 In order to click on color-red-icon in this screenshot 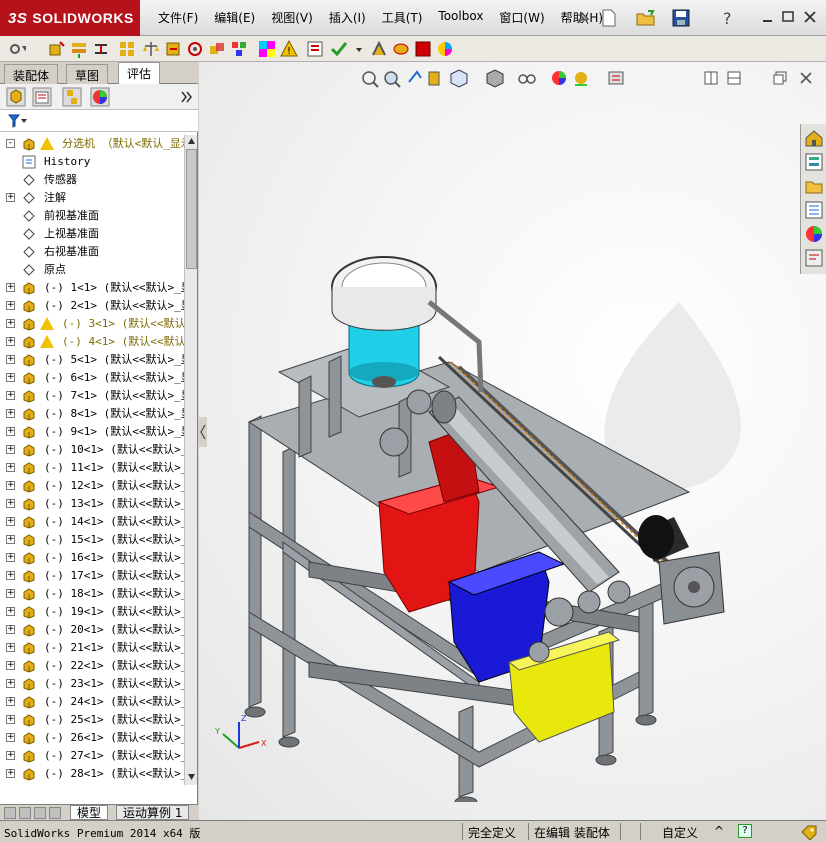, I will do `click(423, 49)`.